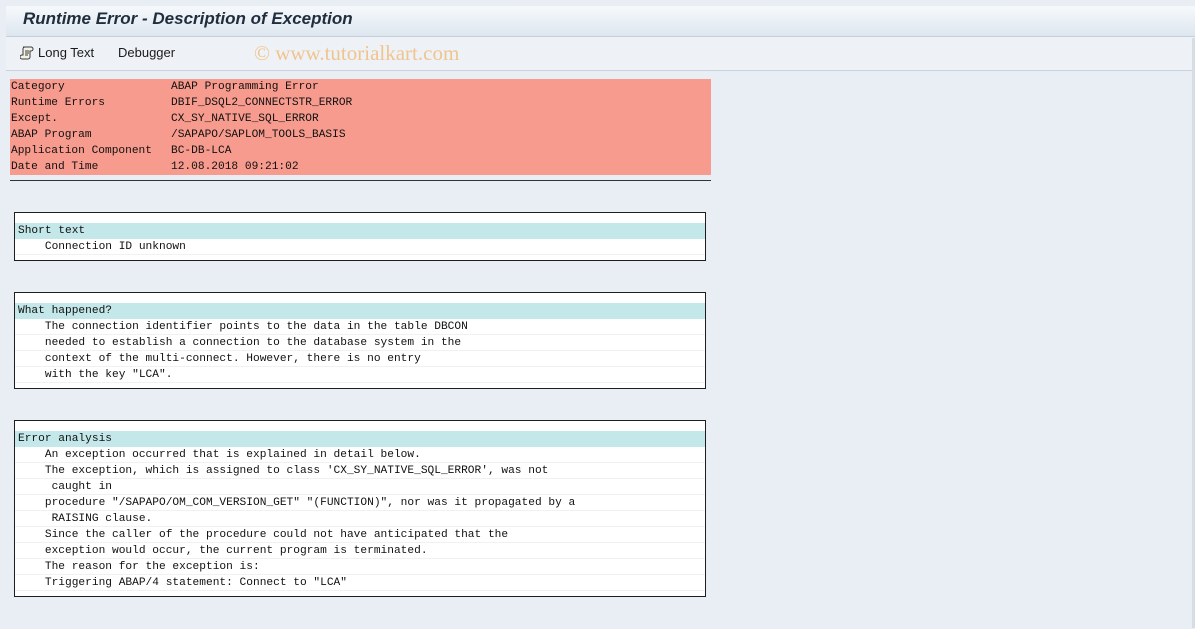 The width and height of the screenshot is (1195, 629). I want to click on text-line: RAISING clause., so click(360, 519).